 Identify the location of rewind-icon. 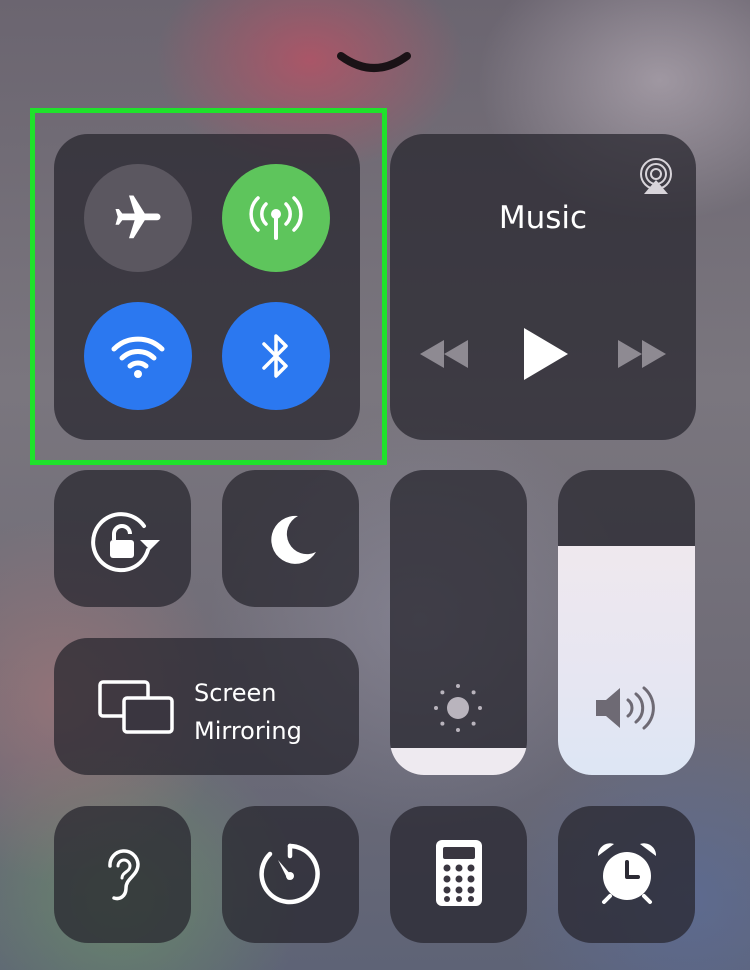
(444, 354).